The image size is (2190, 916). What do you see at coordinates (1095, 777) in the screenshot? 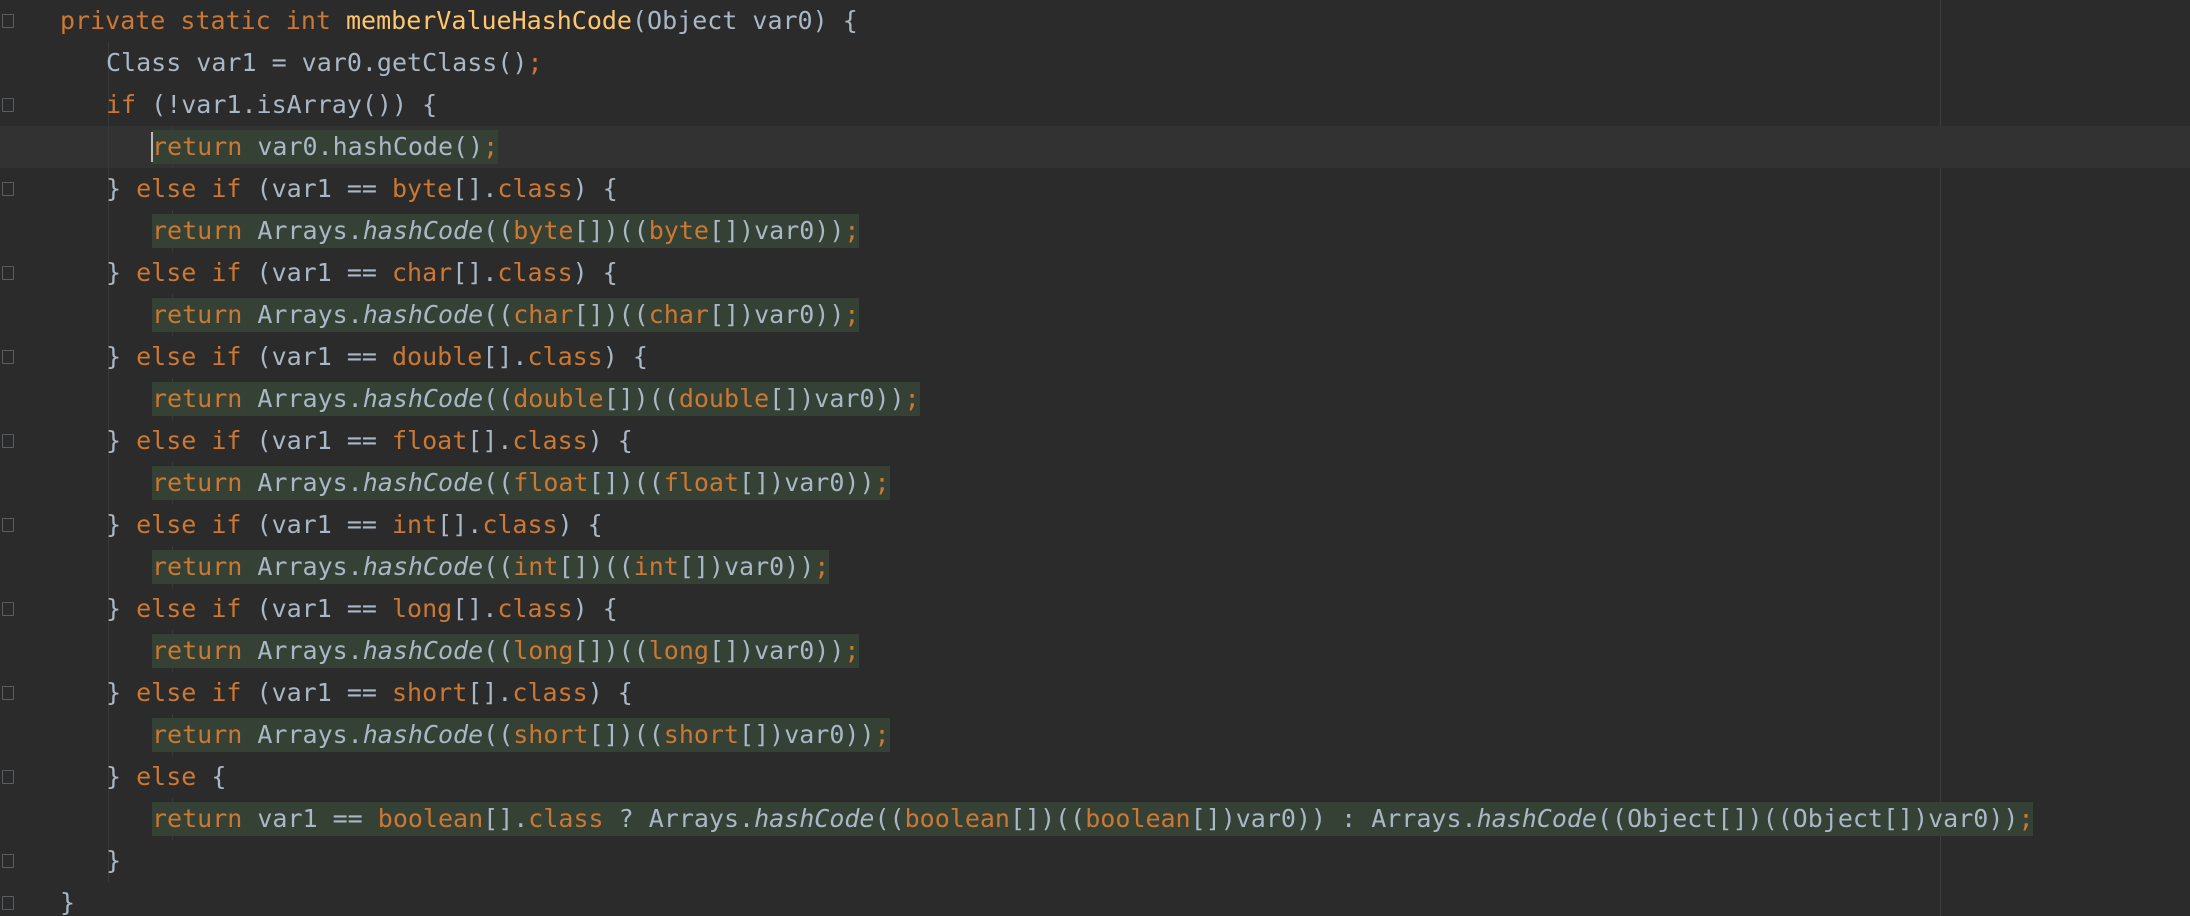
I see `code-line: } else {` at bounding box center [1095, 777].